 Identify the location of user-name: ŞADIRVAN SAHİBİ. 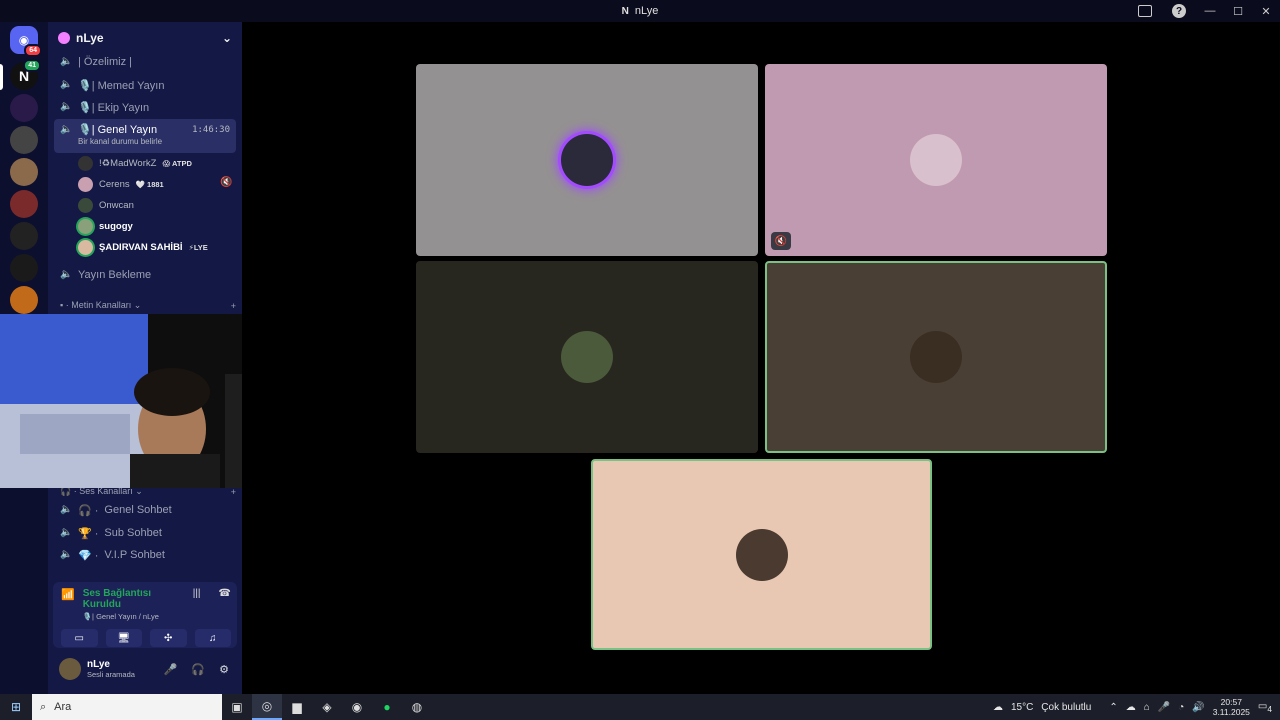
(141, 247).